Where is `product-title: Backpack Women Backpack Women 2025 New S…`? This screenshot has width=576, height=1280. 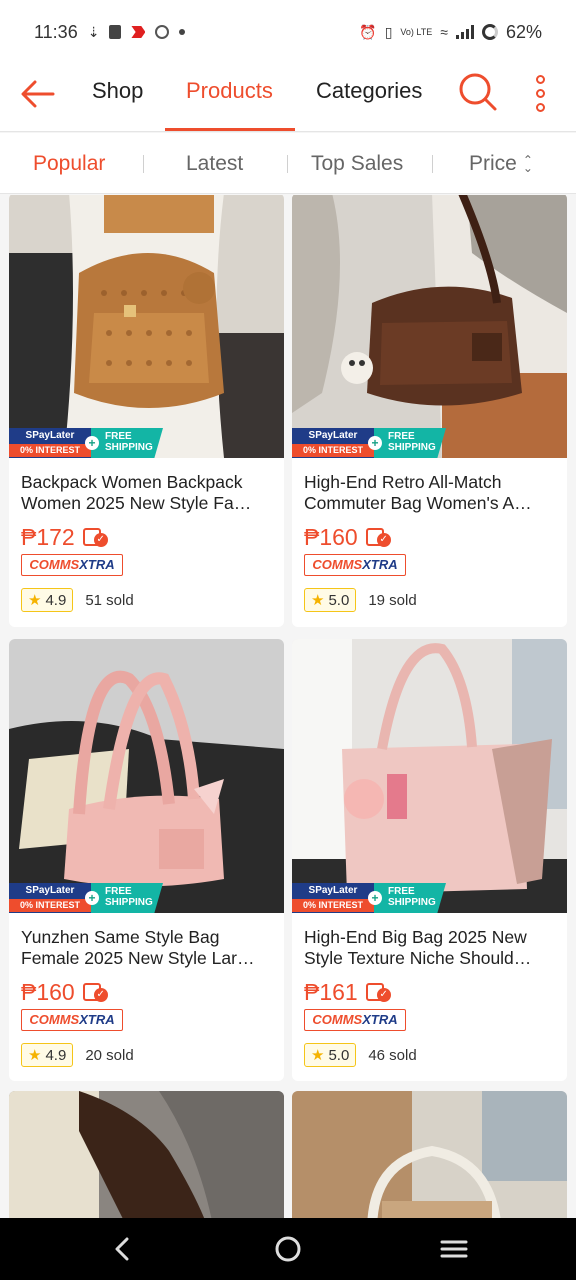
product-title: Backpack Women Backpack Women 2025 New S… is located at coordinates (136, 492).